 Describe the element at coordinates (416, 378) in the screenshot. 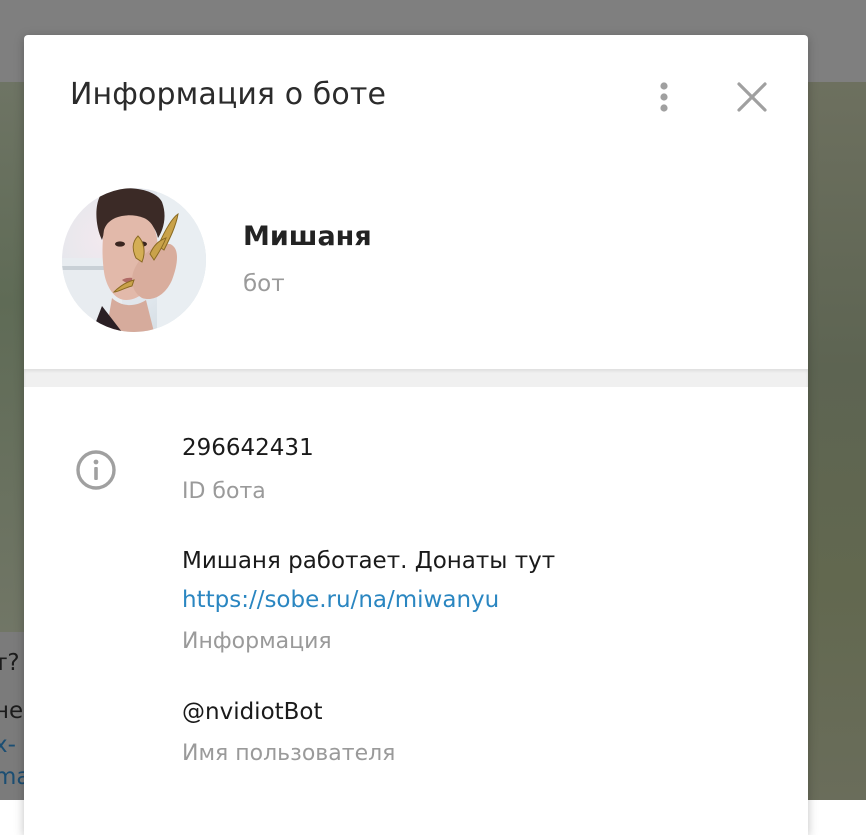

I see `section-divider` at that location.